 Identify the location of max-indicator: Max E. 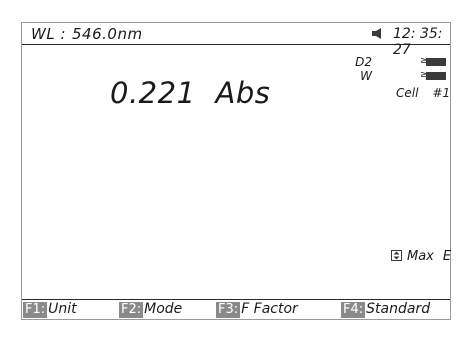
(421, 256).